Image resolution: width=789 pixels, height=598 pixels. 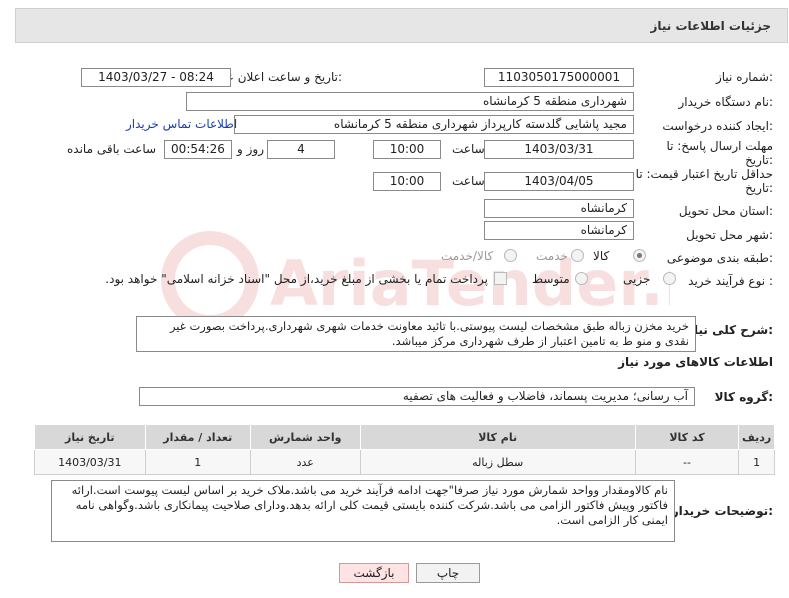 What do you see at coordinates (90, 462) in the screenshot?
I see `cell-need-date: 1403/03/31` at bounding box center [90, 462].